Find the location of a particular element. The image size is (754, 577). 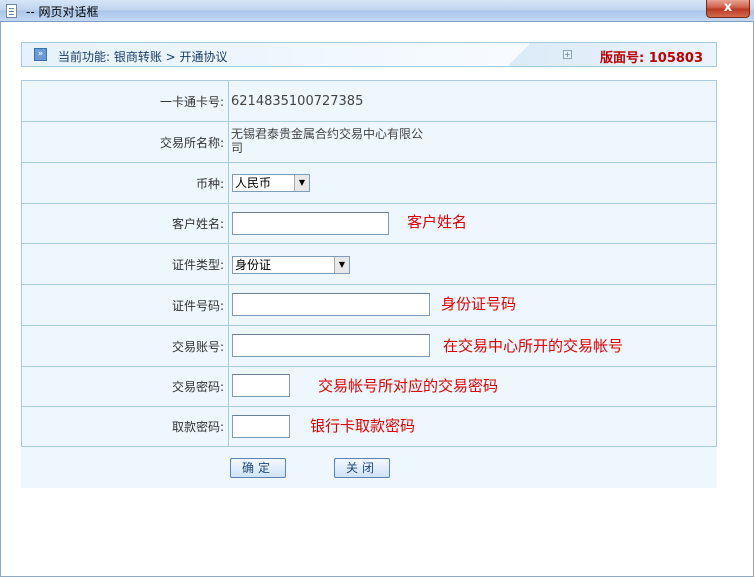

withdraw-password-label: 取款密码: is located at coordinates (125, 426).